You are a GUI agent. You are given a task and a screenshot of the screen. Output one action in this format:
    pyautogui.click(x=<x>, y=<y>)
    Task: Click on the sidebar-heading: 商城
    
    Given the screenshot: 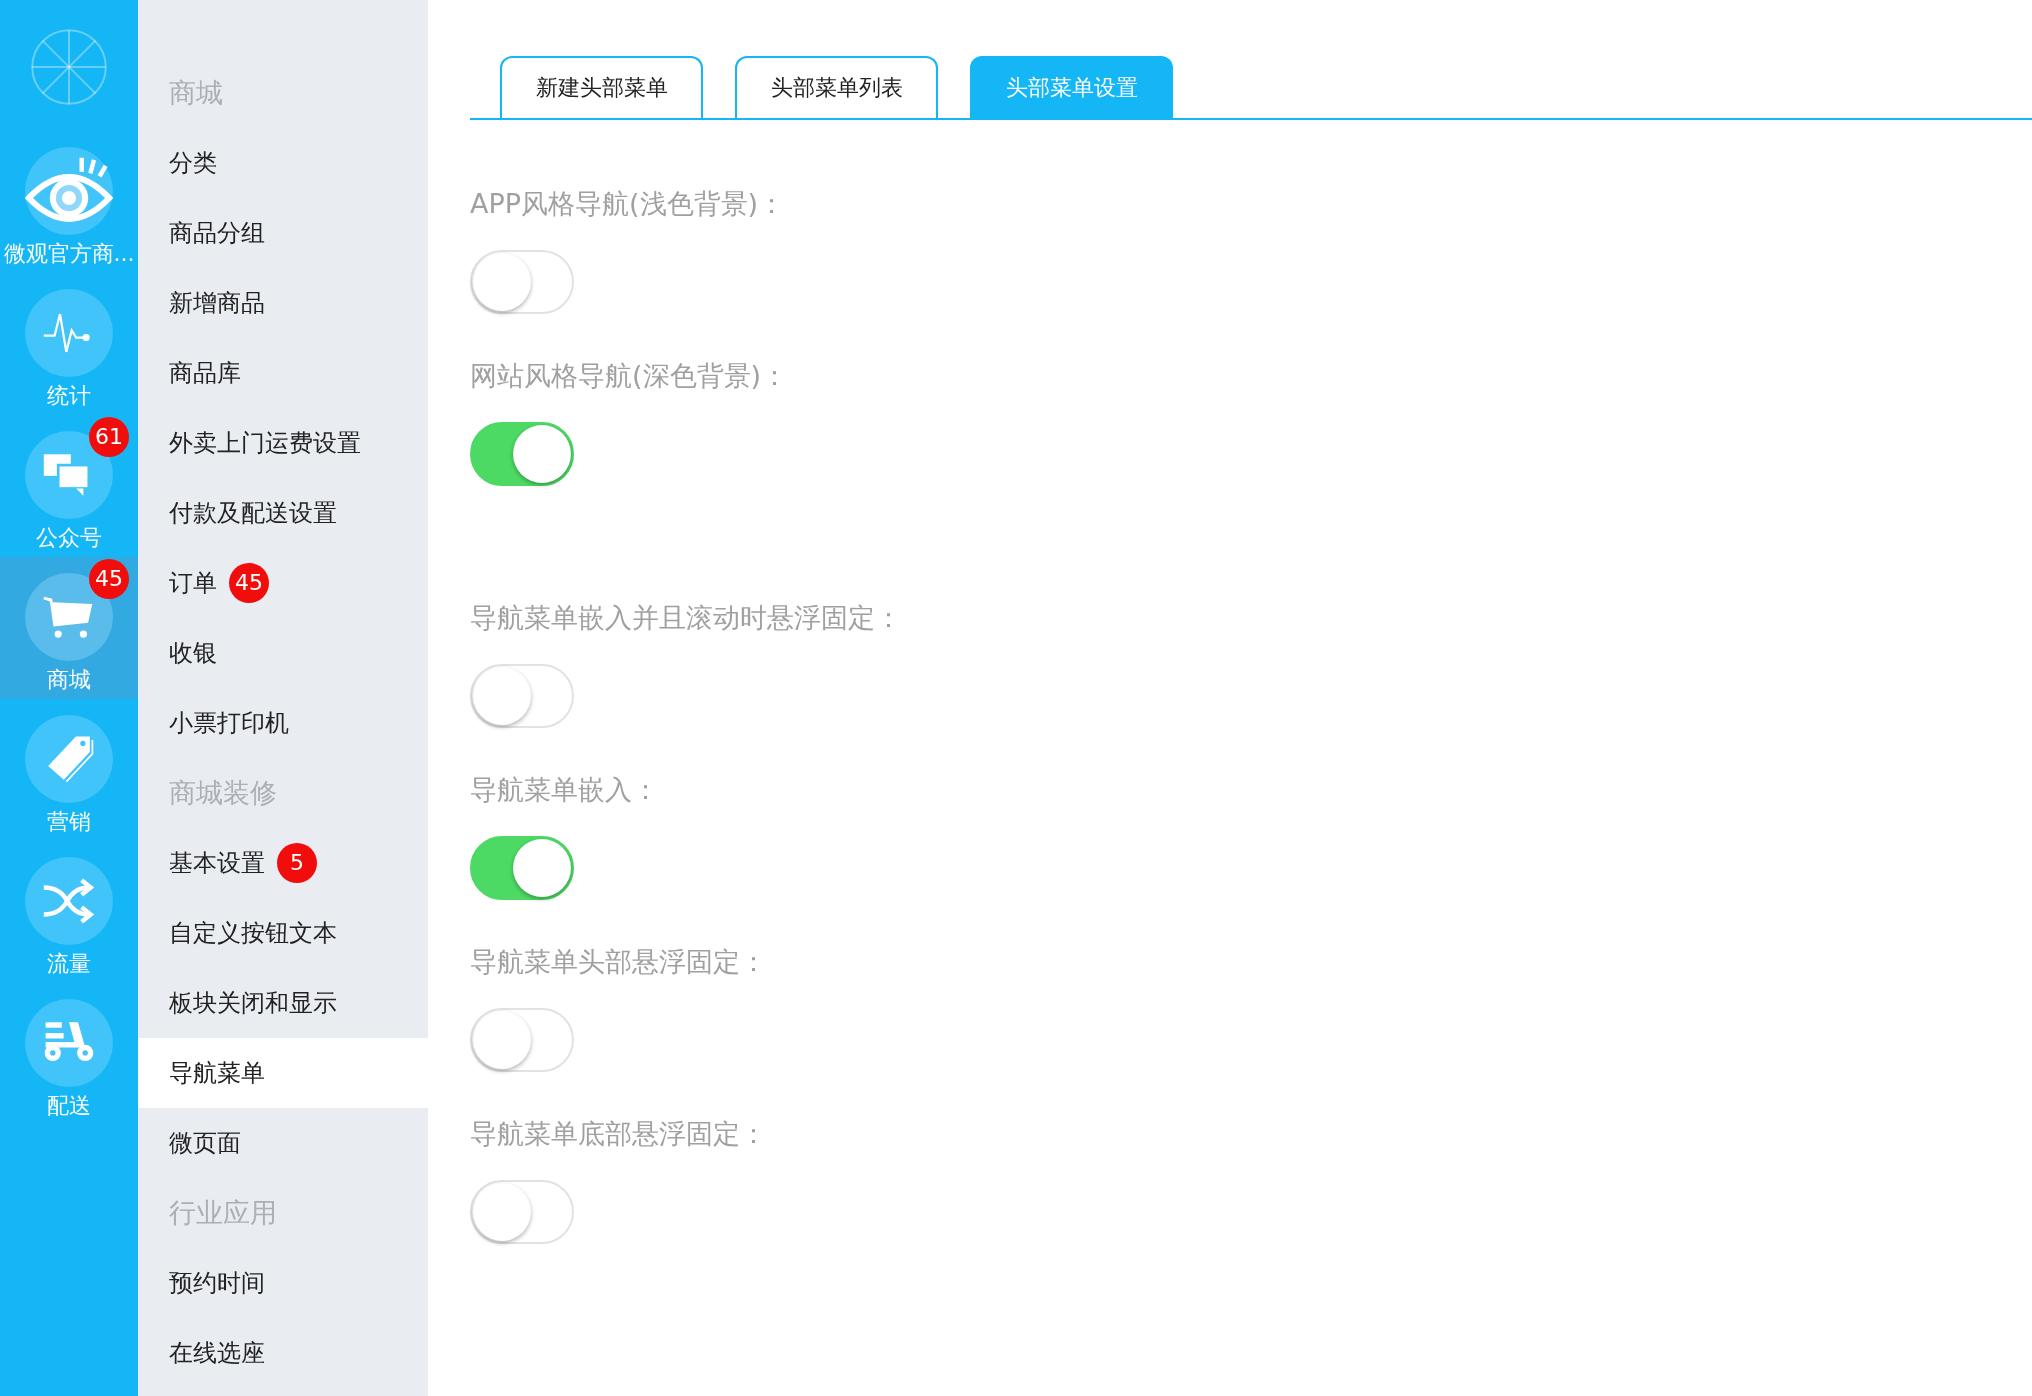 What is the action you would take?
    pyautogui.click(x=196, y=93)
    